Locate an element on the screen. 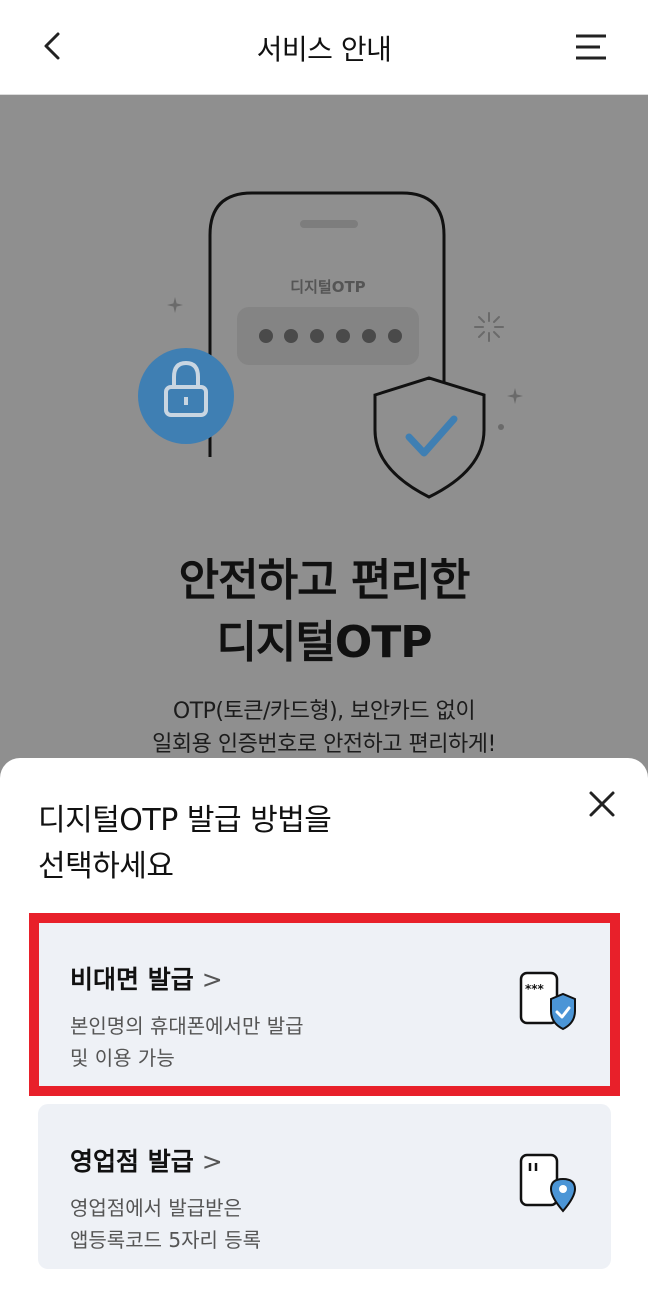 The height and width of the screenshot is (1313, 648). otp-card-label: 디지털OTP is located at coordinates (327, 287).